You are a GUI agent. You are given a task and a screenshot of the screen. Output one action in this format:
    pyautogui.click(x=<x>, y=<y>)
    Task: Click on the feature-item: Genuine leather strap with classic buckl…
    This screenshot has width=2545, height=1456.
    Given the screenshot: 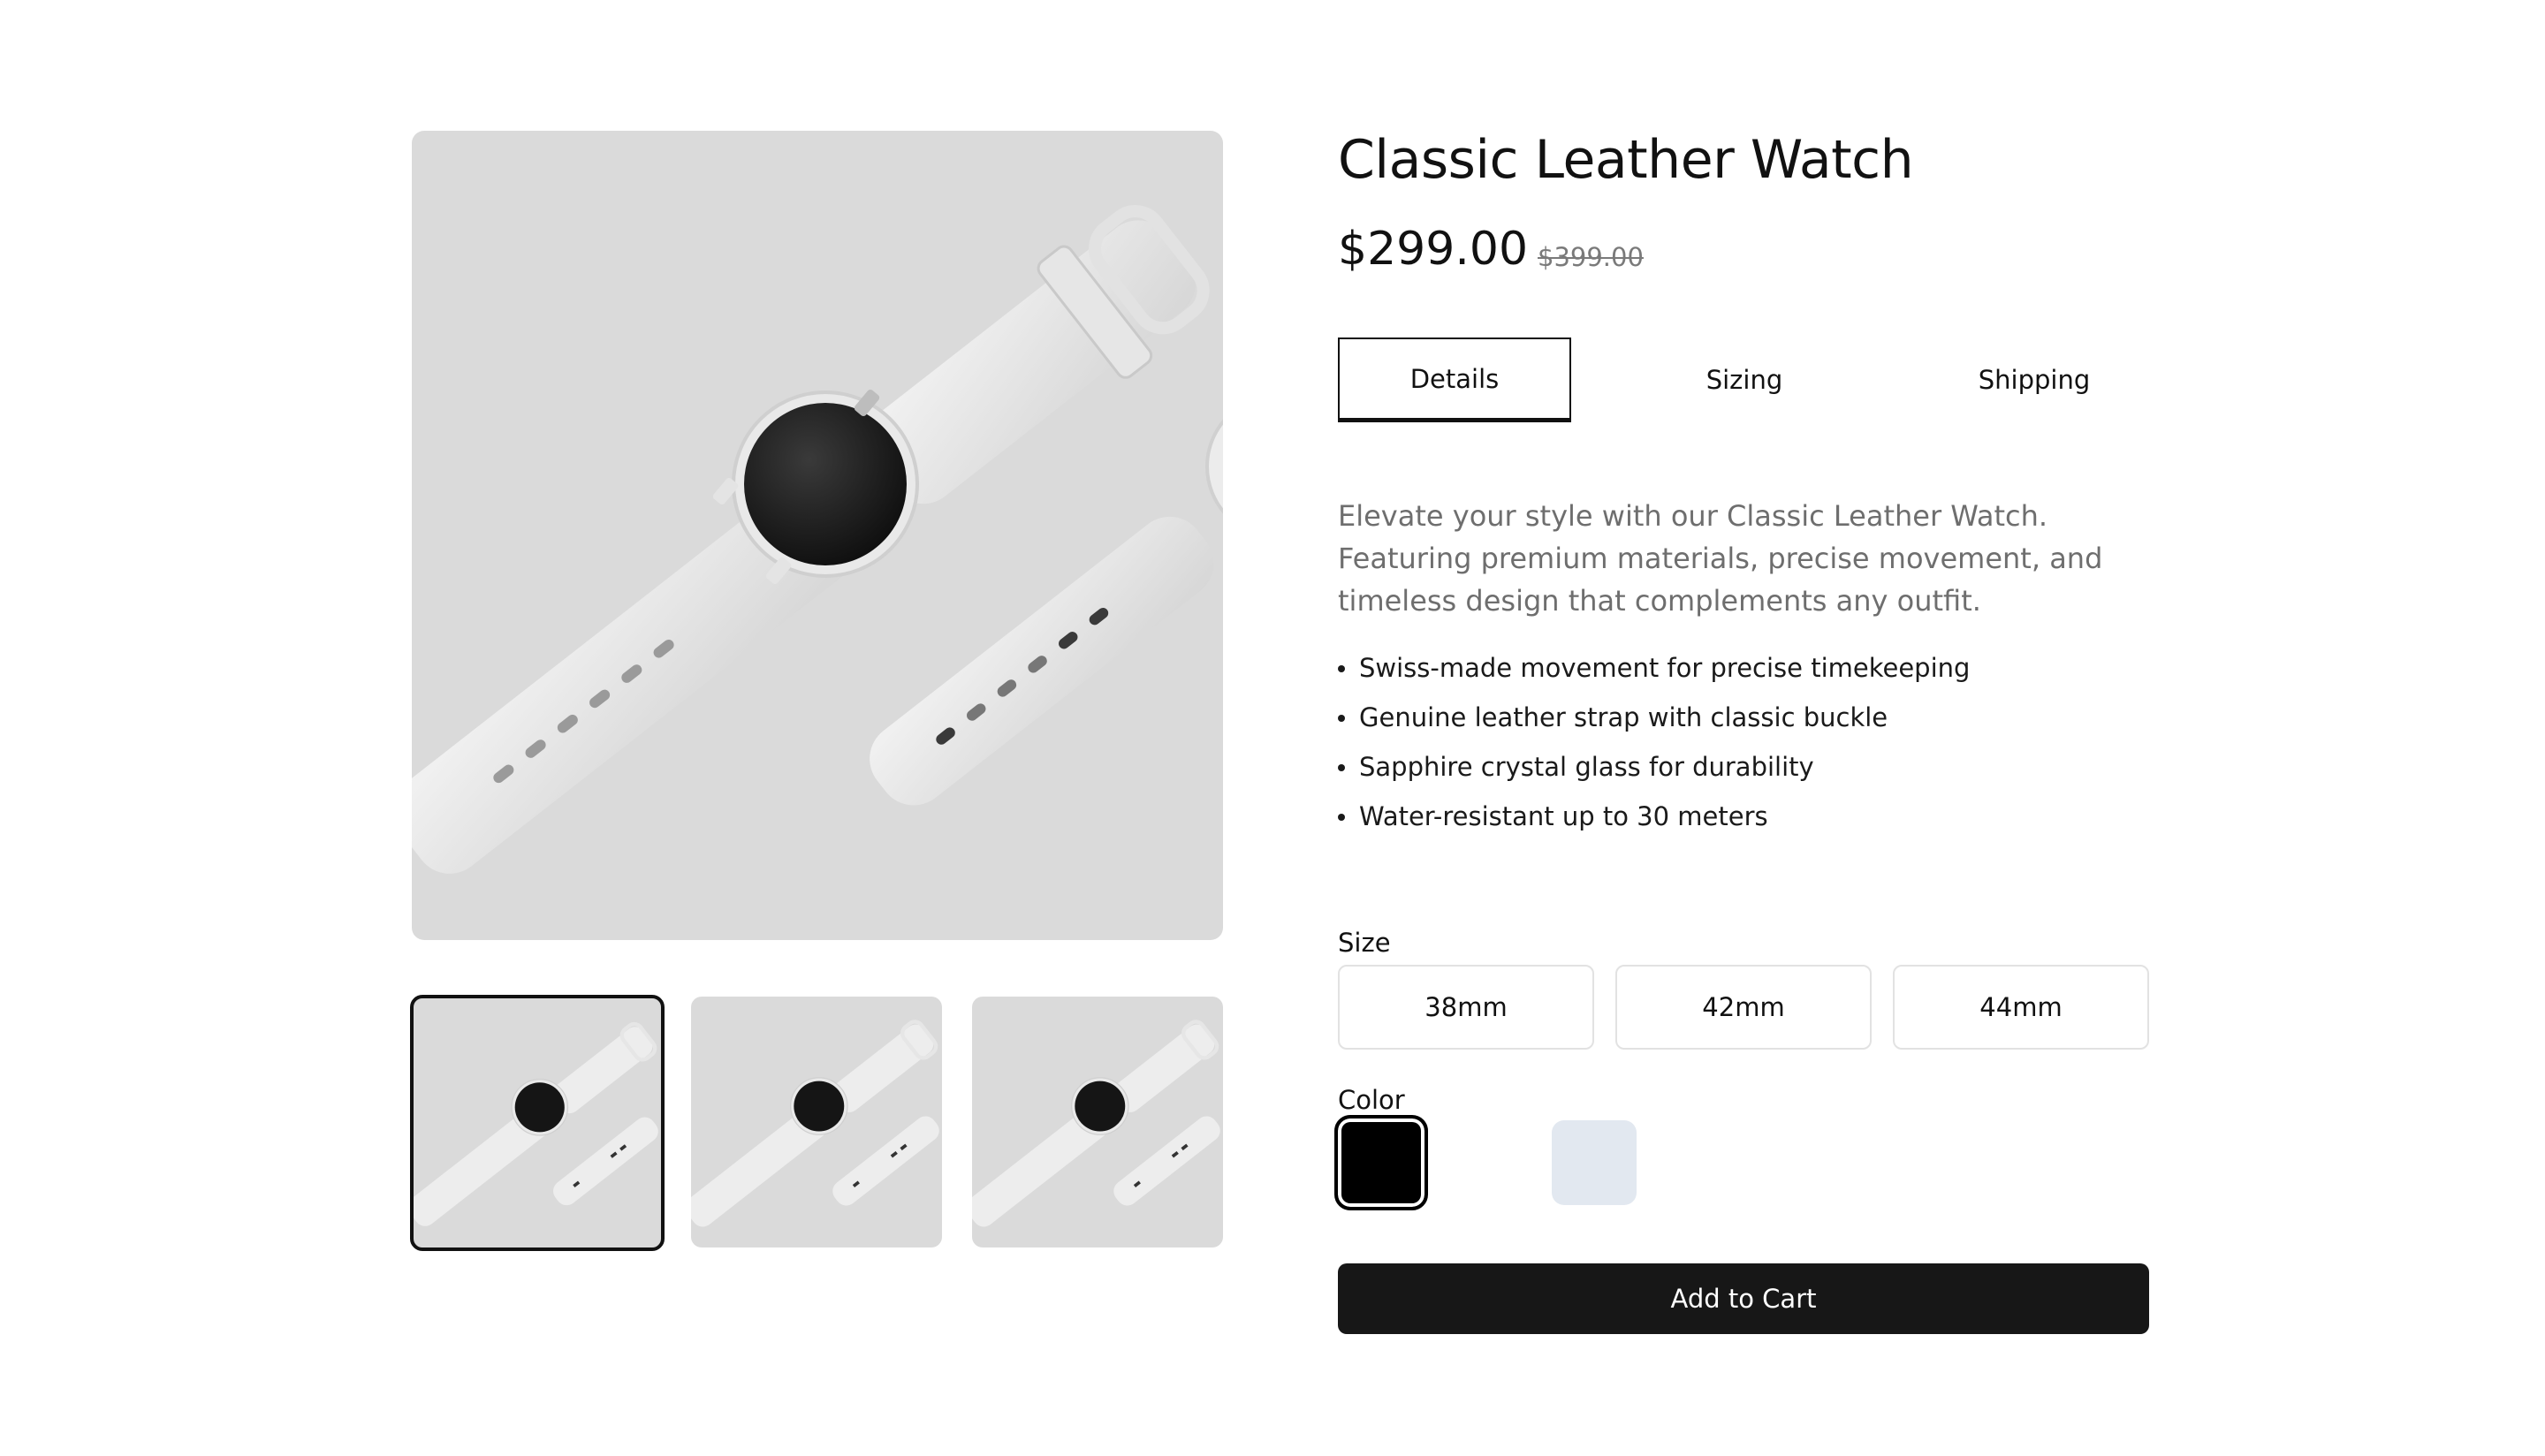 What is the action you would take?
    pyautogui.click(x=1654, y=721)
    